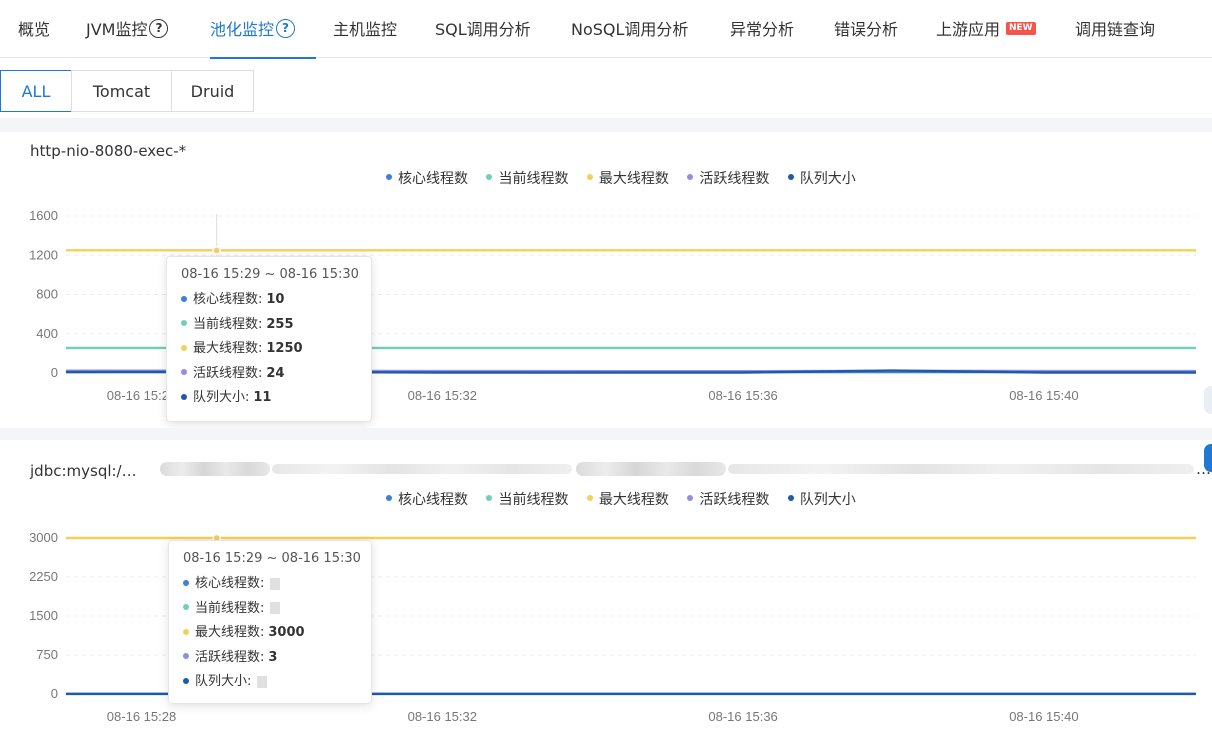  I want to click on tab-label: SQL调用分析, so click(483, 29).